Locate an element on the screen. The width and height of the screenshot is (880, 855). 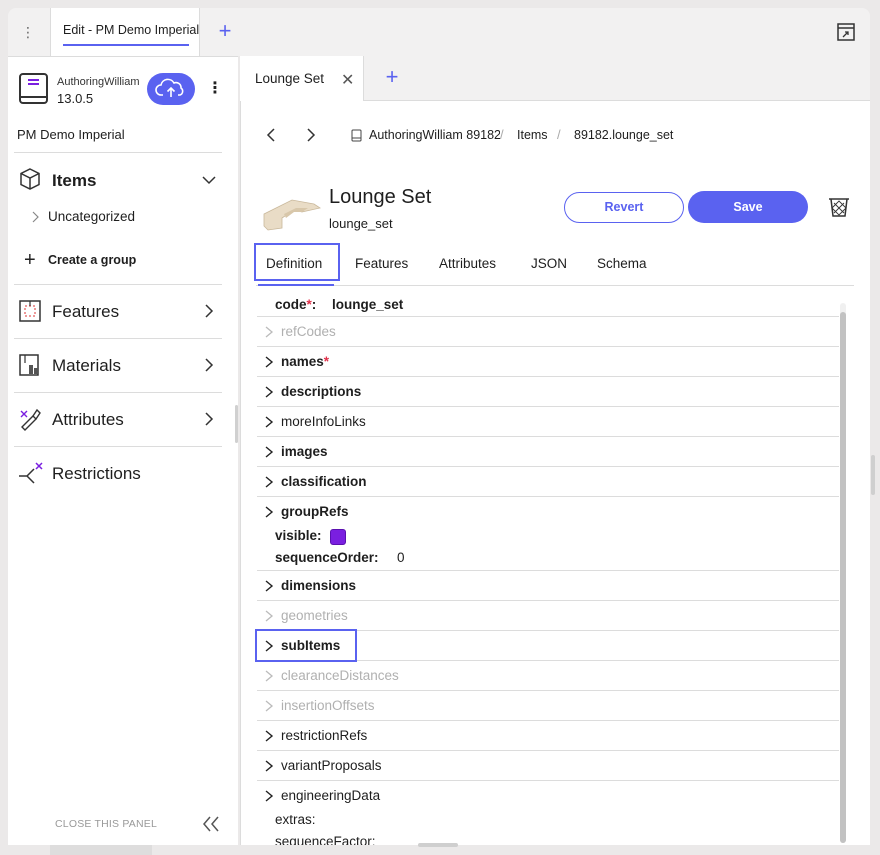
trash-icon is located at coordinates (839, 207).